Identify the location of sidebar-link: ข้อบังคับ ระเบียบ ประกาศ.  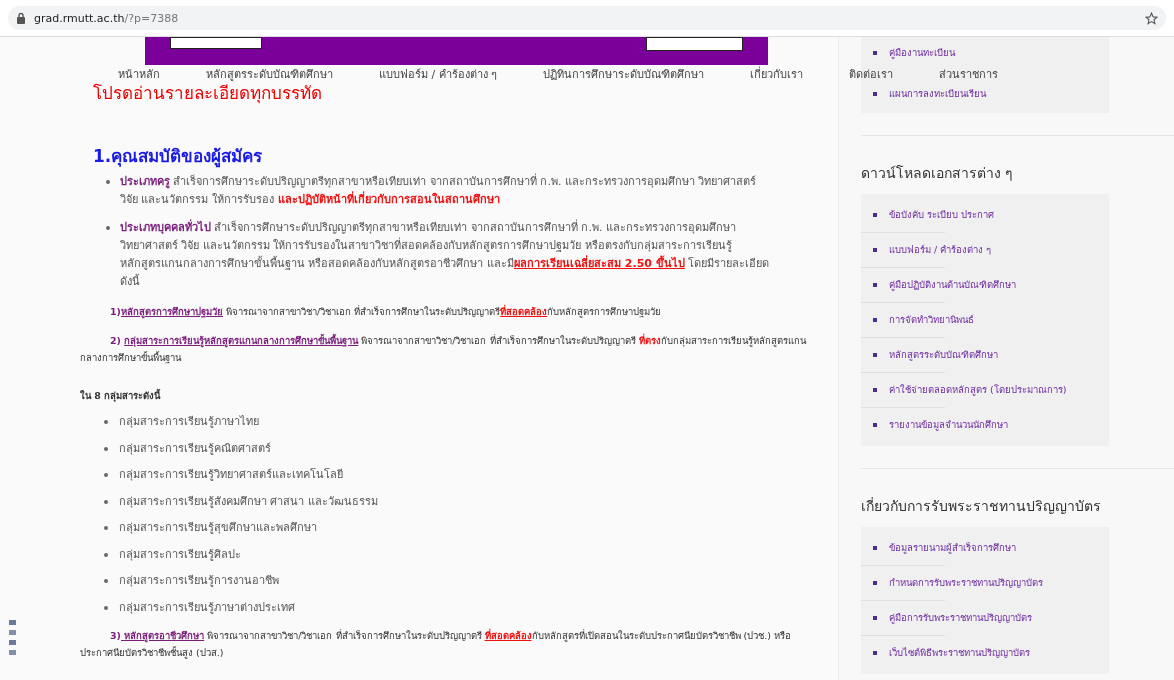
(942, 214).